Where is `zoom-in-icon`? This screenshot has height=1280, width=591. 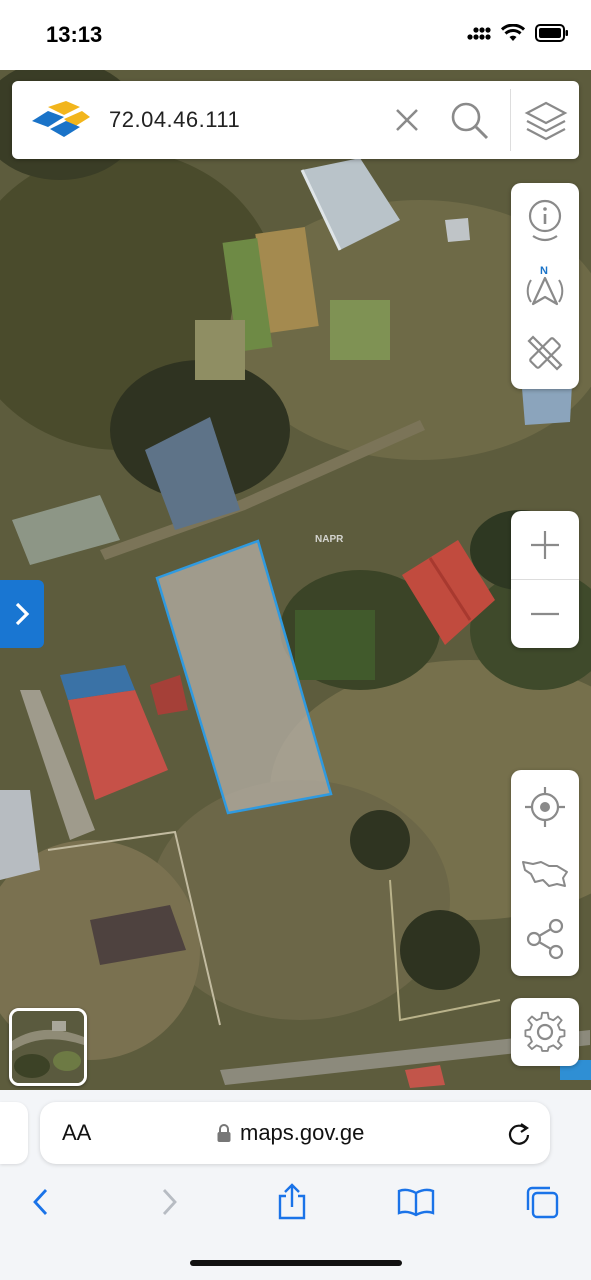
zoom-in-icon is located at coordinates (545, 545).